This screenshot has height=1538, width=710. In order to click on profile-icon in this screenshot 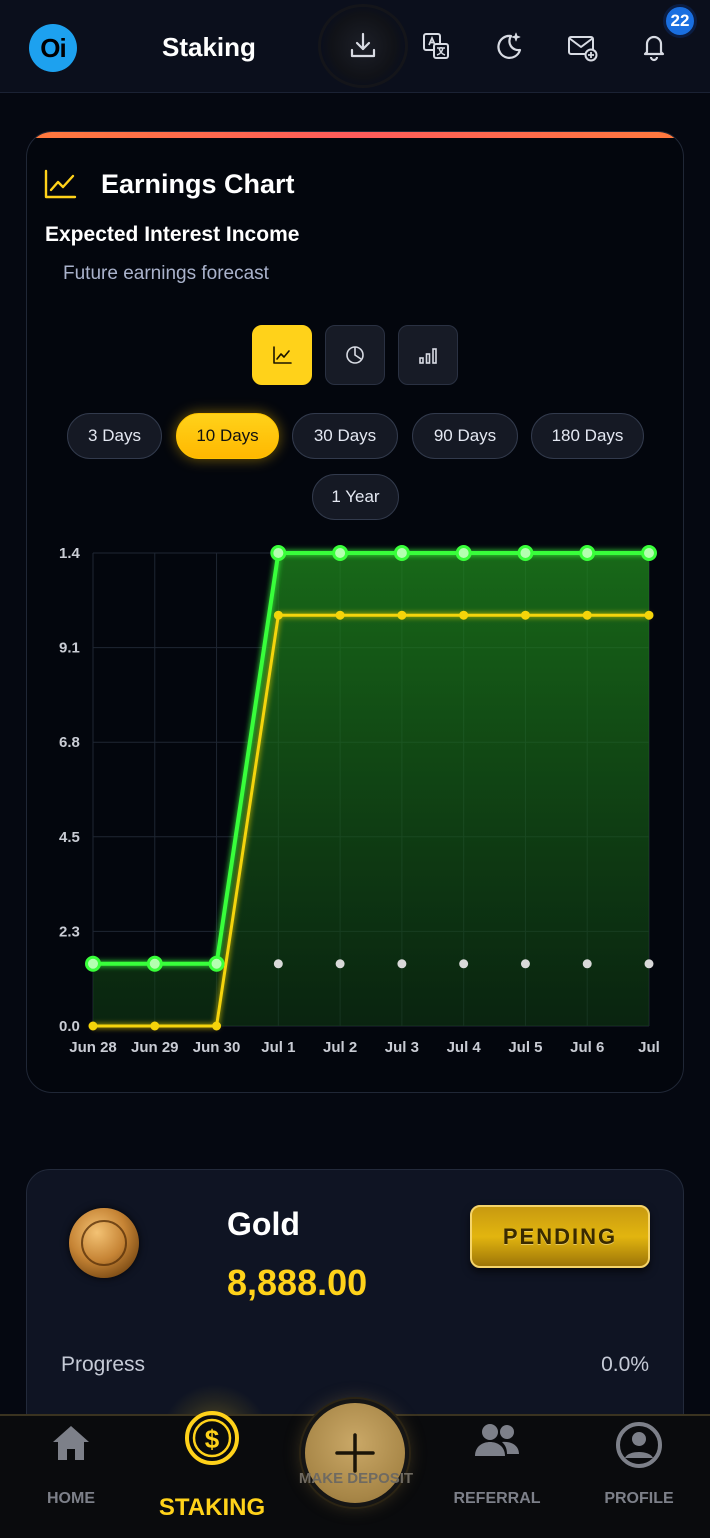, I will do `click(639, 1445)`.